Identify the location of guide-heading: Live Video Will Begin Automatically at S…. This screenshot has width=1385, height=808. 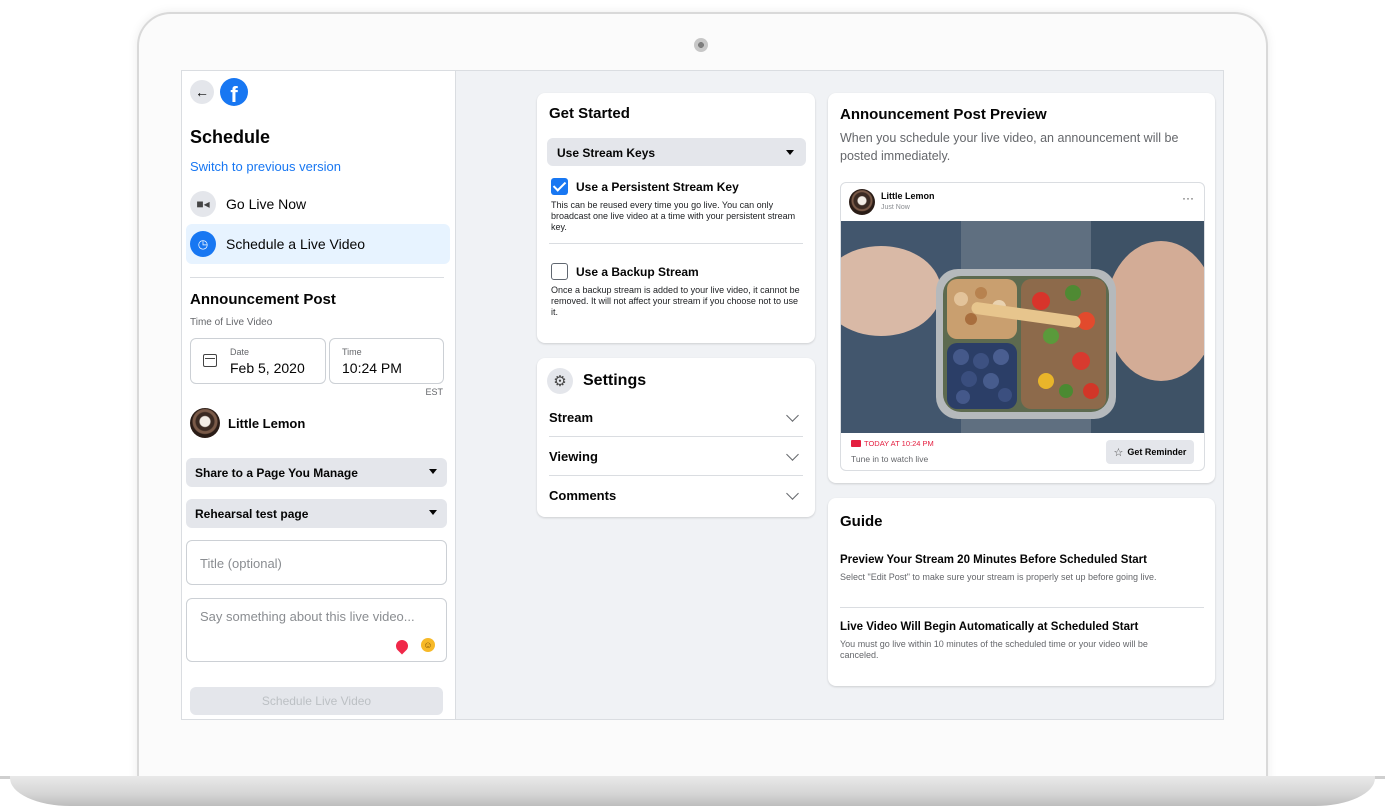
(989, 627).